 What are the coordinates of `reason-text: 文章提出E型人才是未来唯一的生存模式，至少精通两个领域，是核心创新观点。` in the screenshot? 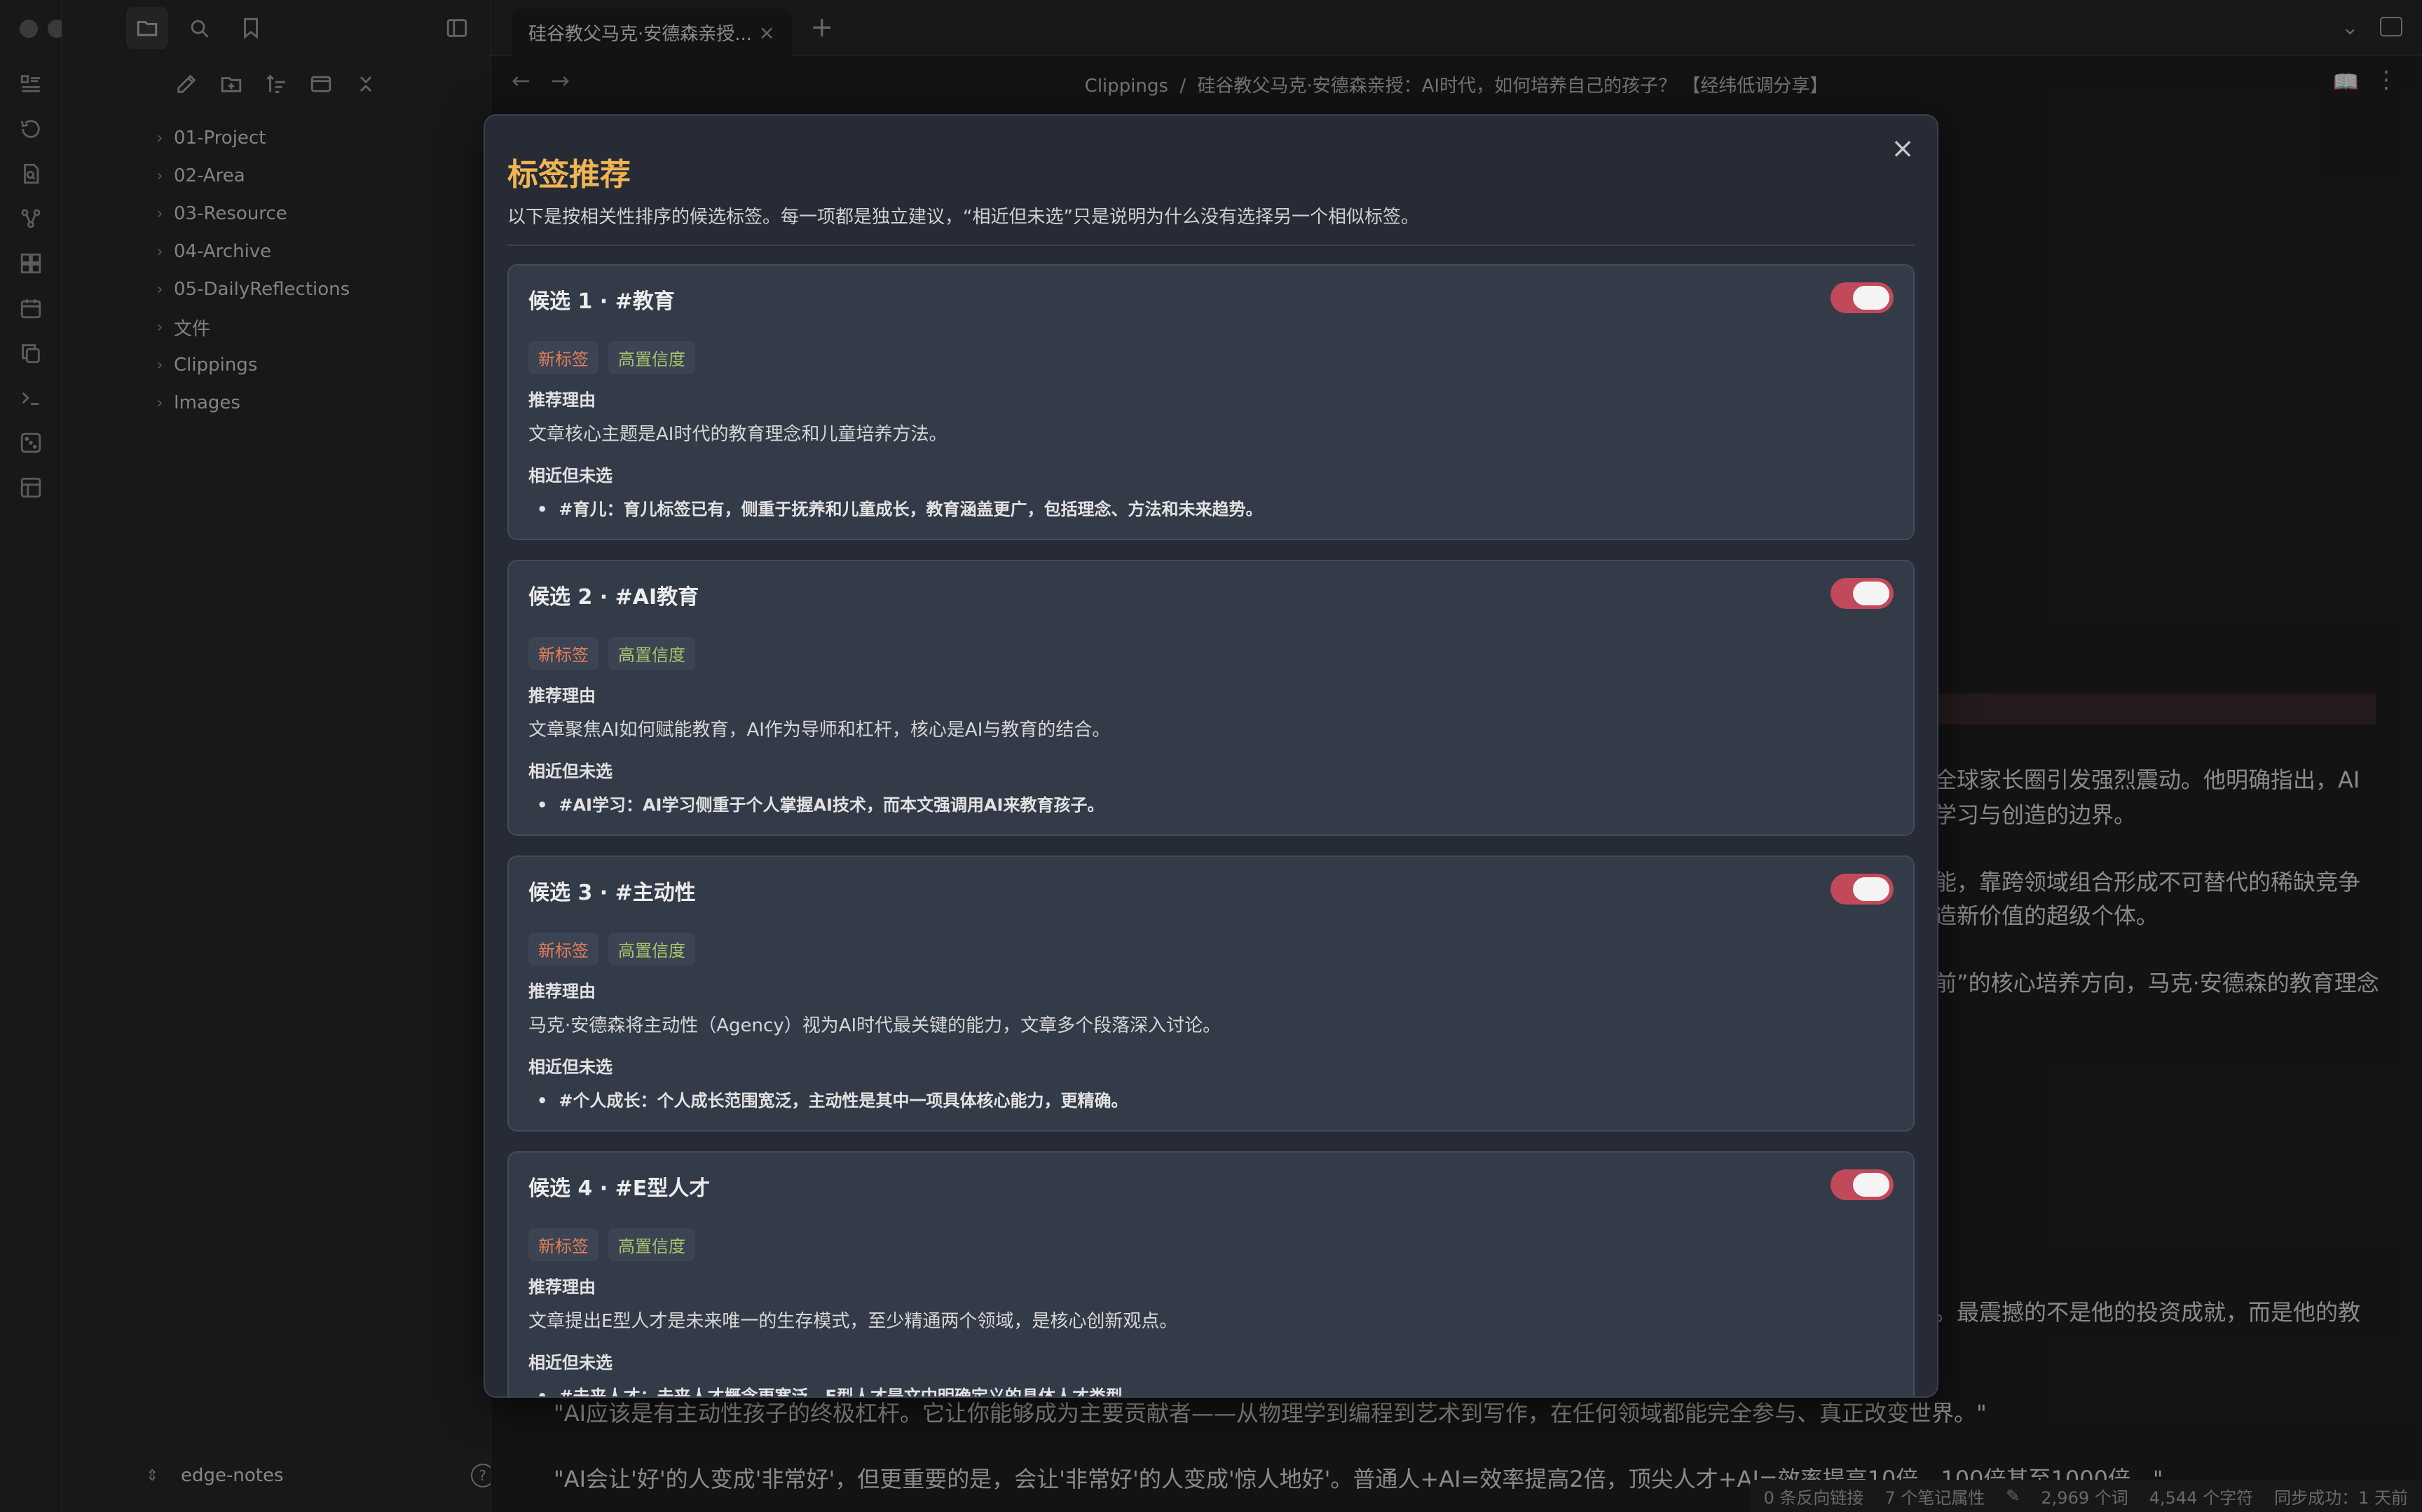 It's located at (853, 1321).